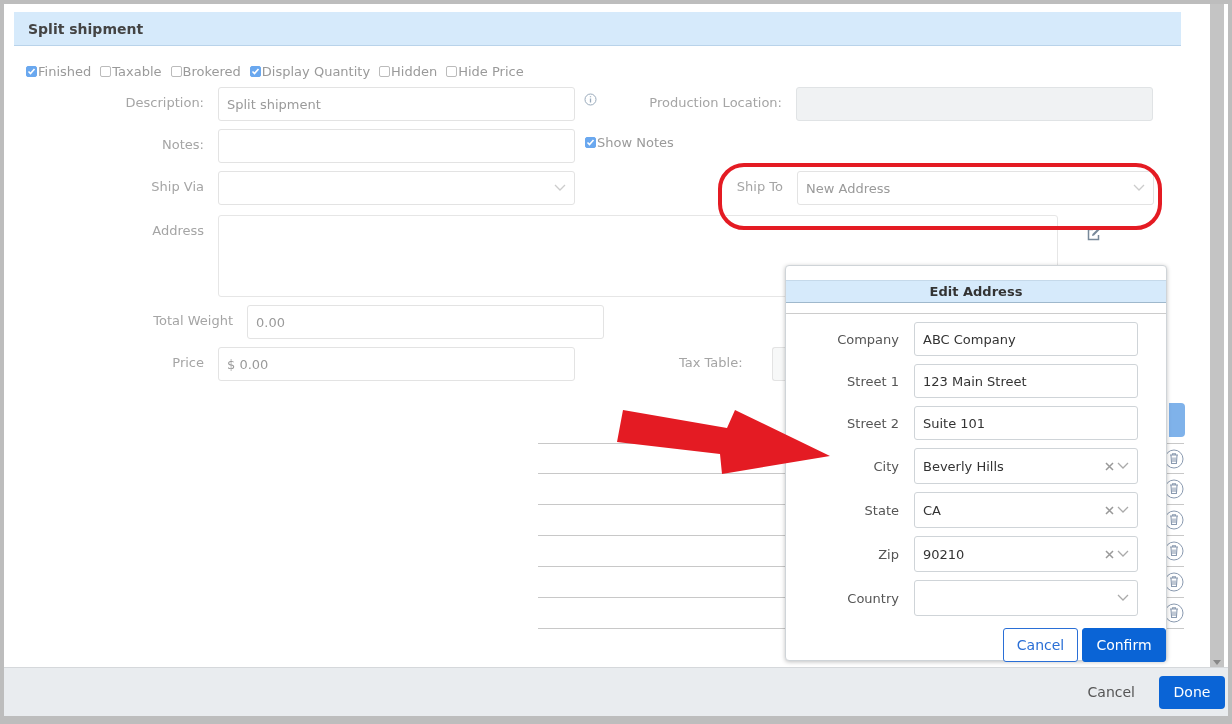 The image size is (1232, 724). I want to click on input-field: Suite 101, so click(1026, 423).